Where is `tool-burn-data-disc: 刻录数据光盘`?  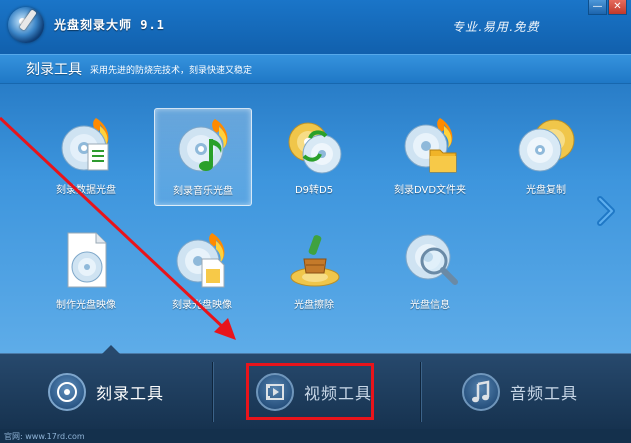 tool-burn-data-disc: 刻录数据光盘 is located at coordinates (86, 156).